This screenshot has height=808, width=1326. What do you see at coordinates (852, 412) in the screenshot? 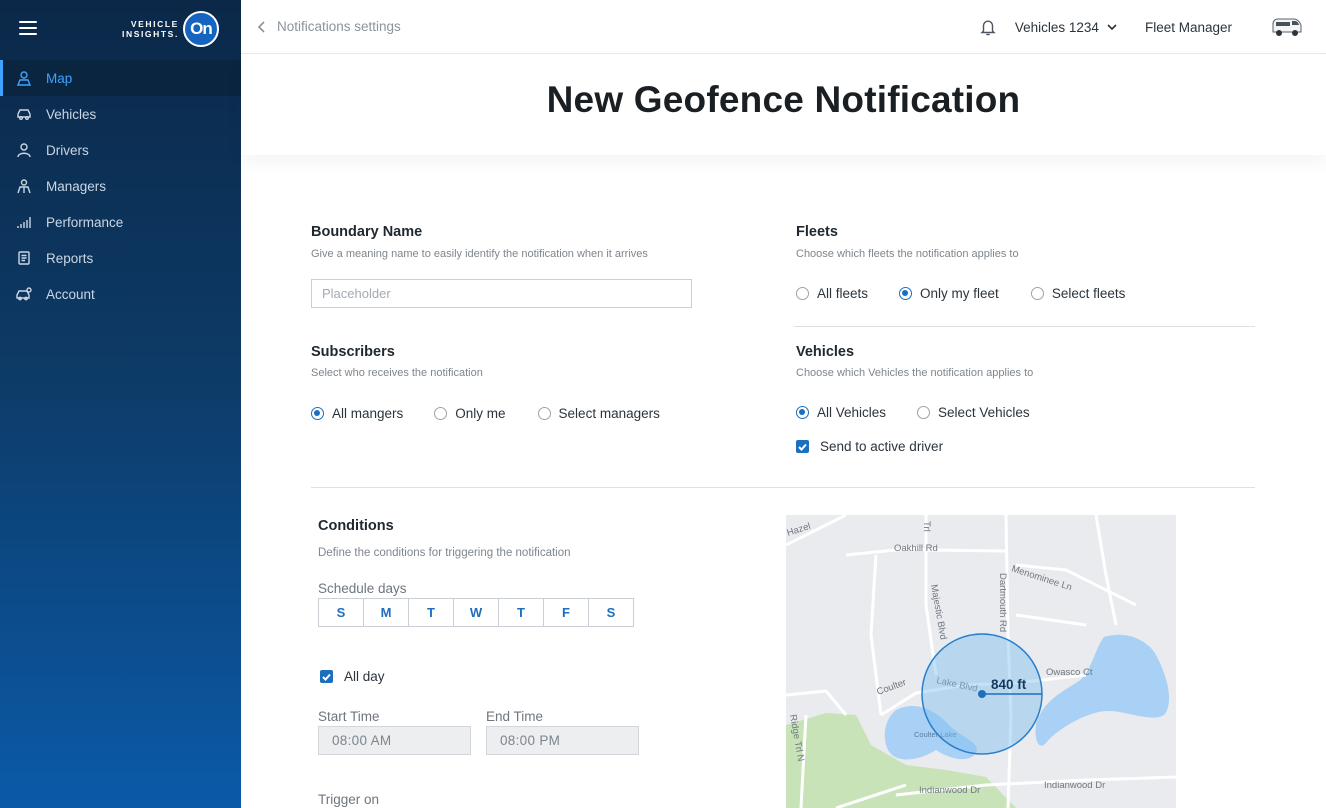
I see `radio-label: All Vehicles` at bounding box center [852, 412].